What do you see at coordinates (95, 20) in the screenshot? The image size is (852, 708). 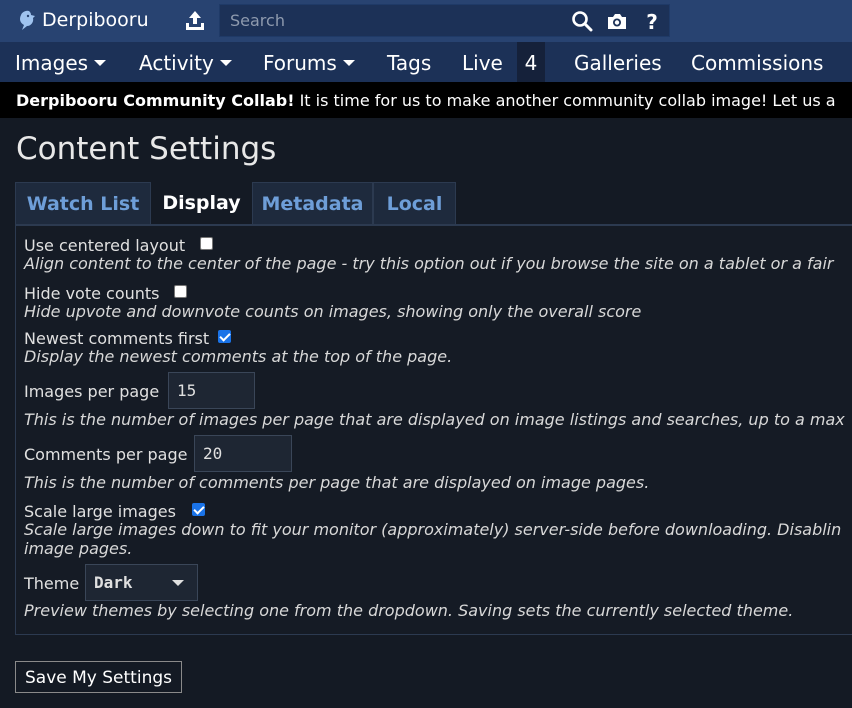 I see `site-name: Derpibooru` at bounding box center [95, 20].